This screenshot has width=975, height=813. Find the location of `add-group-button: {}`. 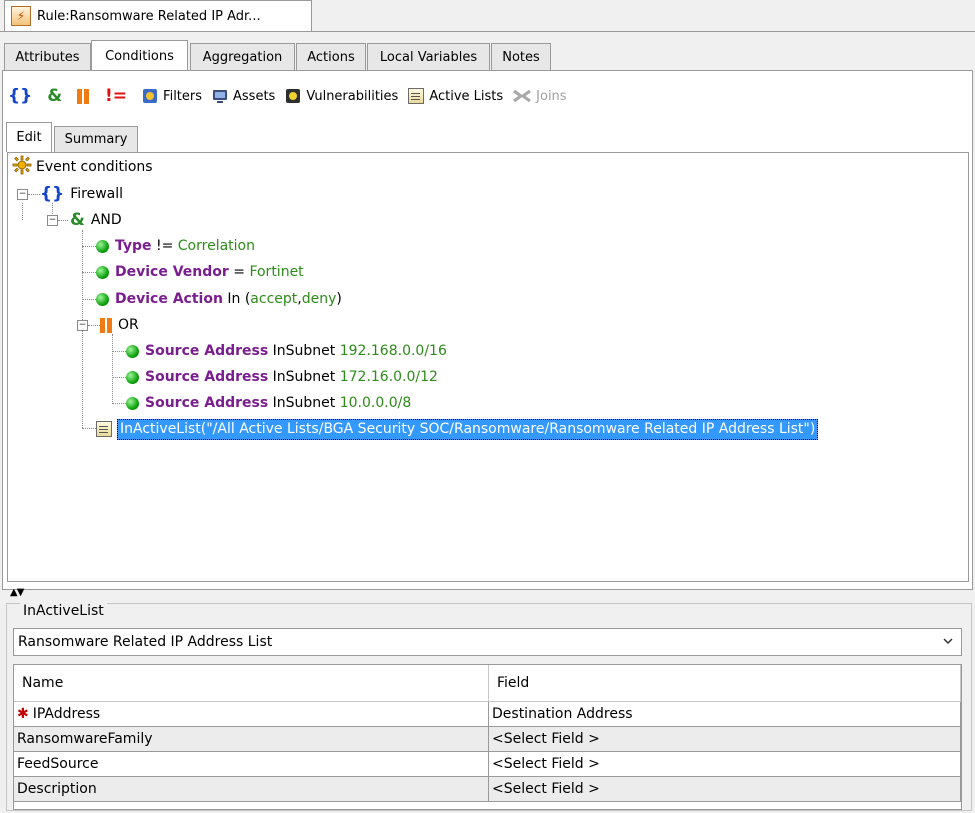

add-group-button: {} is located at coordinates (22, 96).